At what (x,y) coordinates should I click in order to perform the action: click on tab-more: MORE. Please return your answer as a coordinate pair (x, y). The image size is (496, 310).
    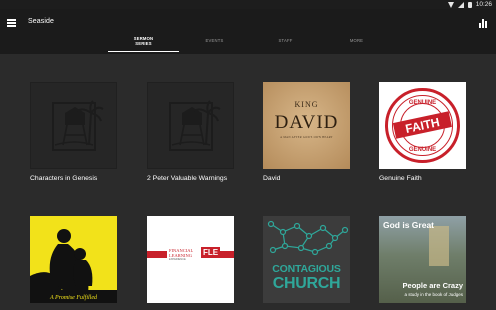
    Looking at the image, I should click on (356, 40).